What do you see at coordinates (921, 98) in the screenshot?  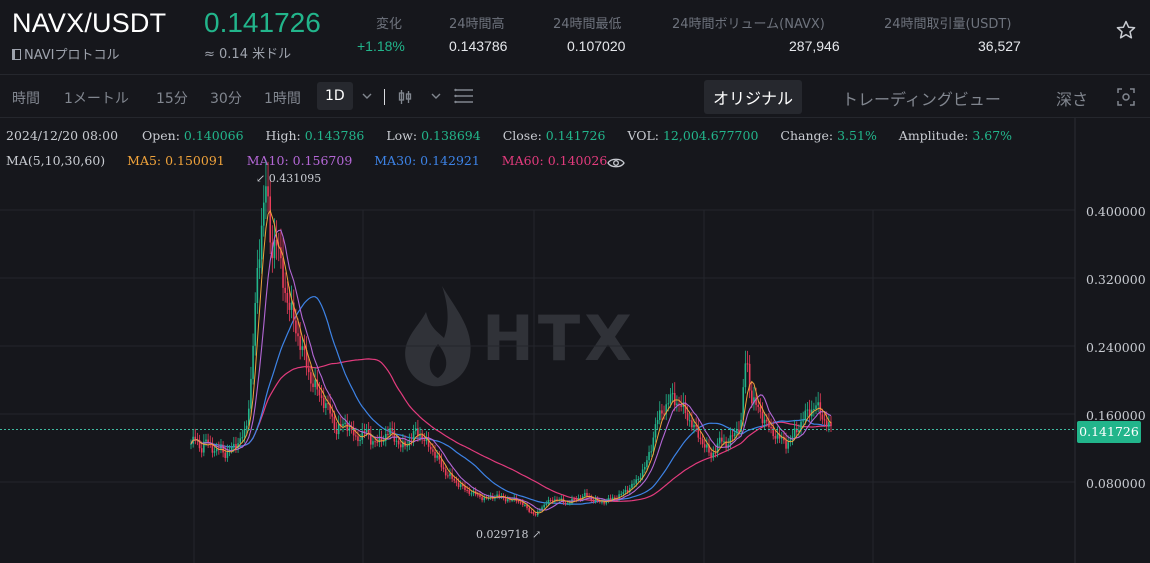 I see `view-tradingview-tab: トレーディングビュー` at bounding box center [921, 98].